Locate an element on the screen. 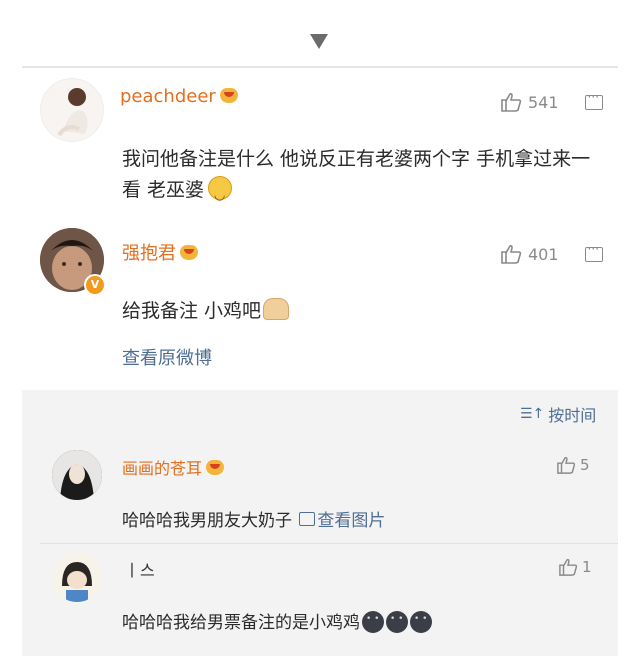 Image resolution: width=640 pixels, height=656 pixels. clap-emoji-icon is located at coordinates (276, 309).